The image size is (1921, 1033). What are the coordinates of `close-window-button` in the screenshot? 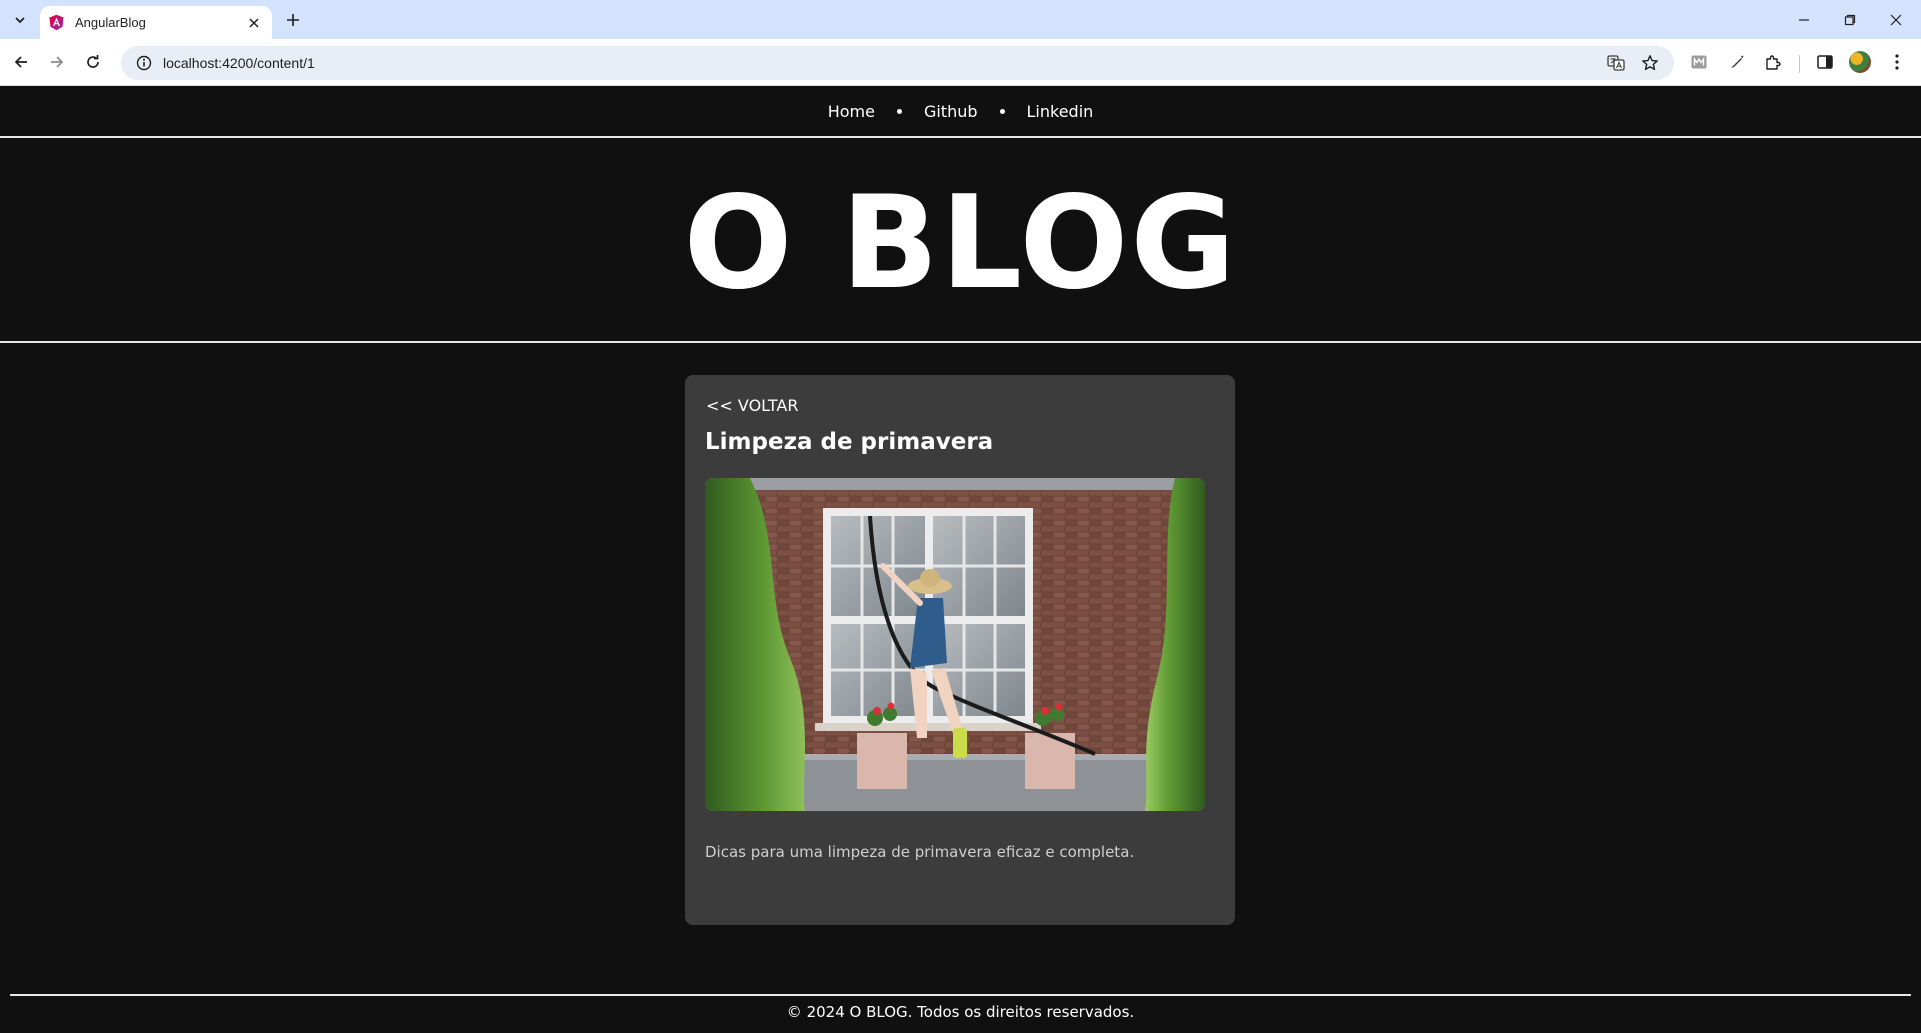 It's located at (1896, 20).